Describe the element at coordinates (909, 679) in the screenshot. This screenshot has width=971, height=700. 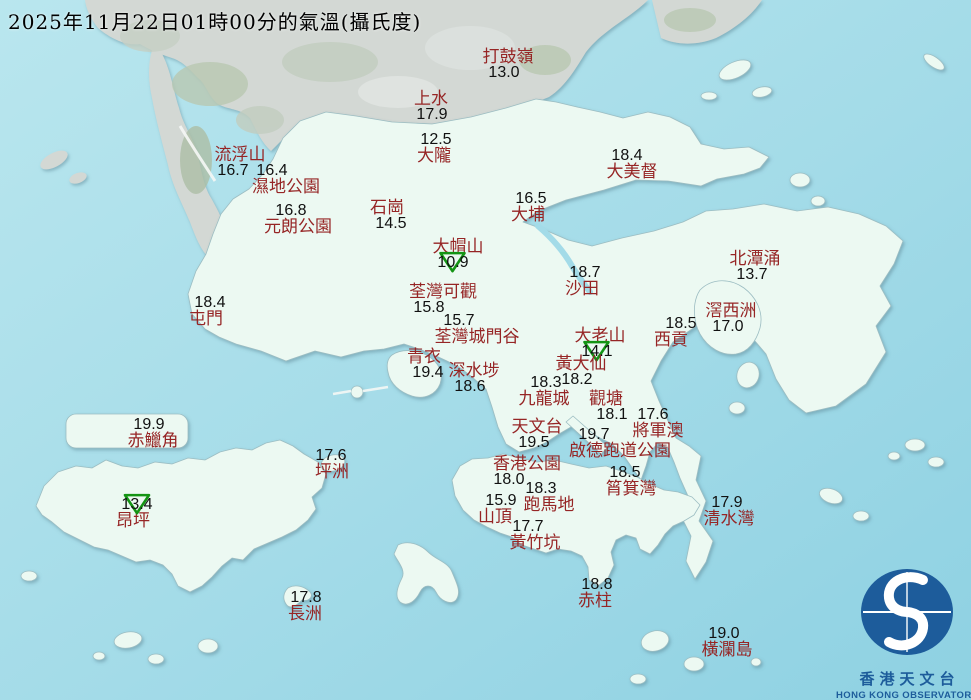
I see `hko-logo-chinese: 香港天文台` at that location.